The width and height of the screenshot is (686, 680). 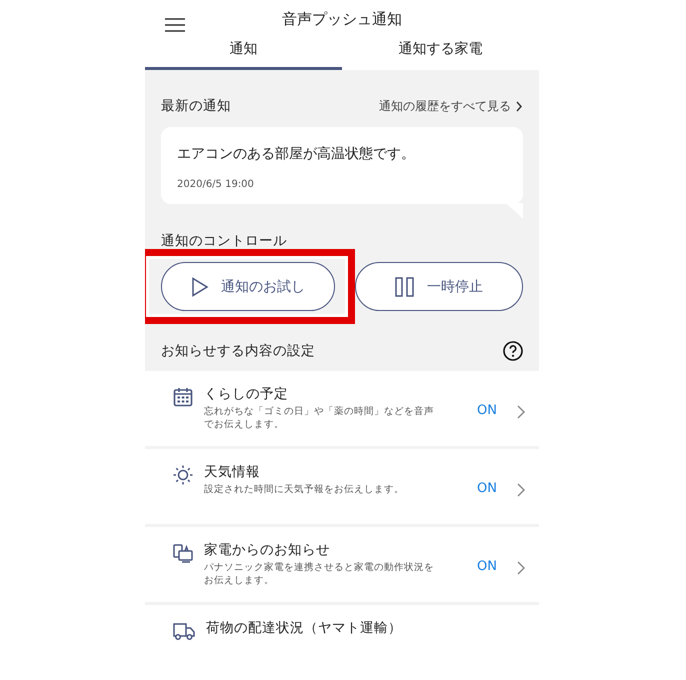 I want to click on setting-row: 天気情報 設定された時間に天気予報をお伝えします。 ON, so click(x=342, y=486).